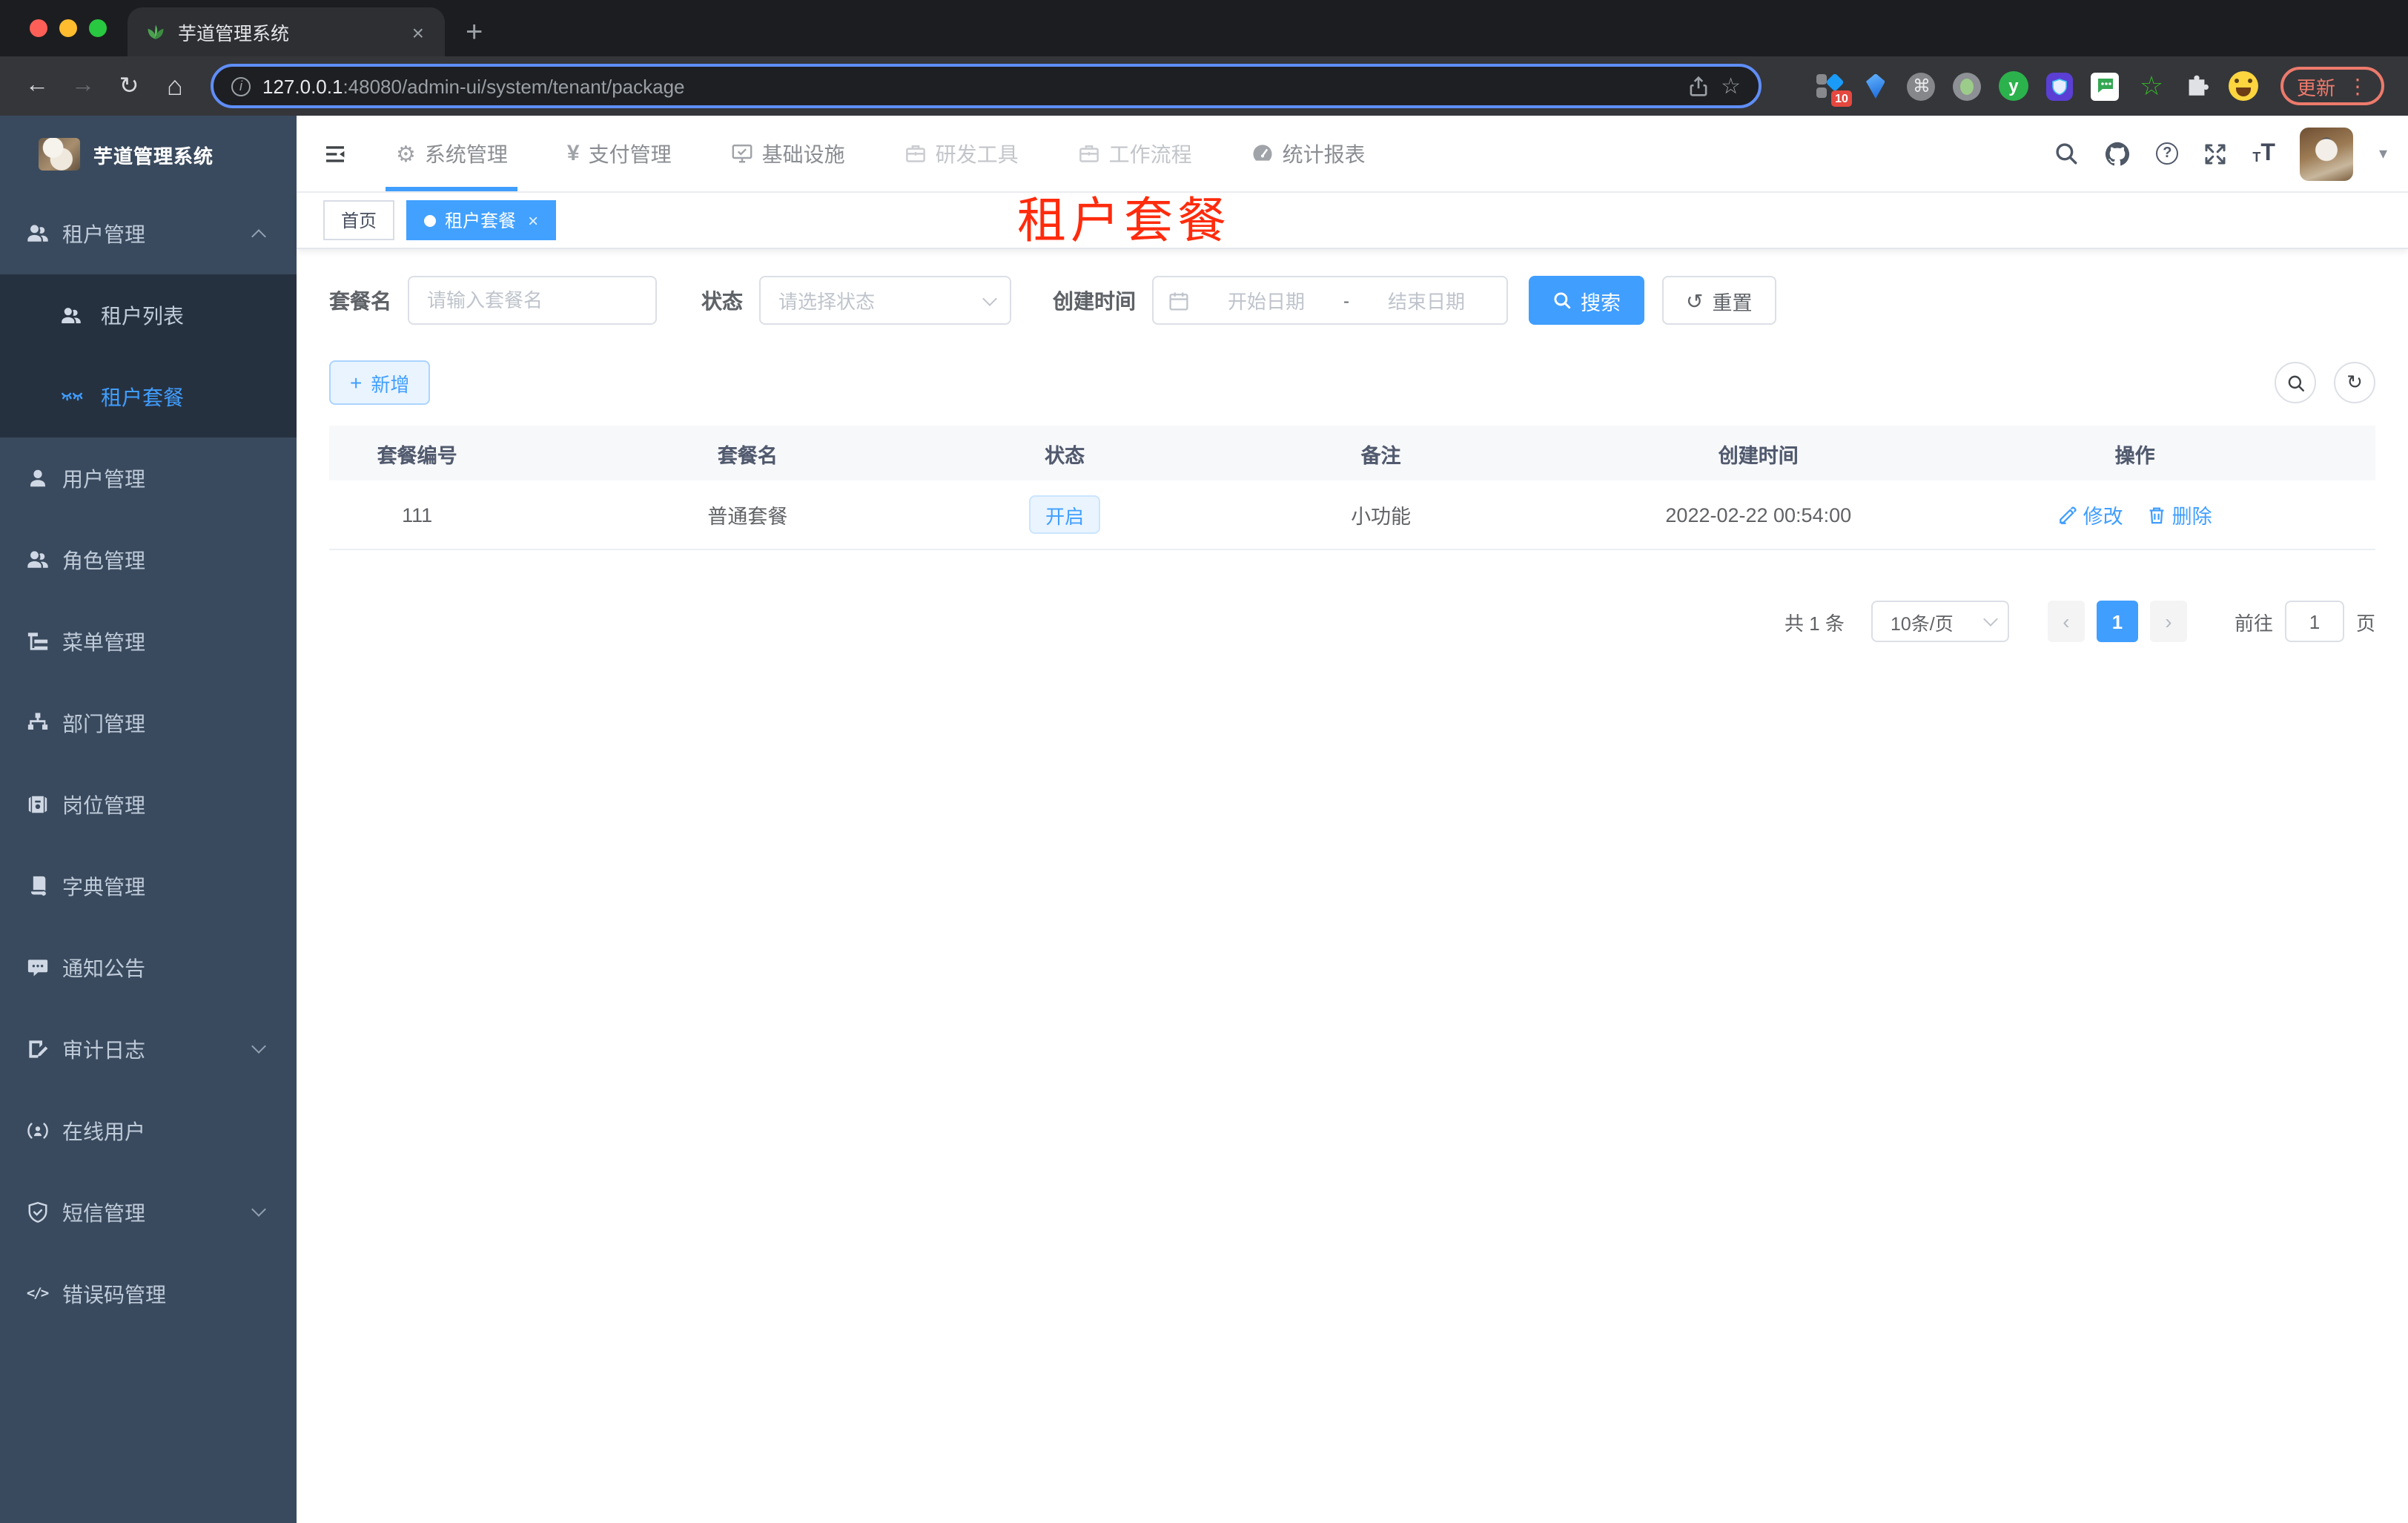  What do you see at coordinates (68, 28) in the screenshot?
I see `minimize-window-button` at bounding box center [68, 28].